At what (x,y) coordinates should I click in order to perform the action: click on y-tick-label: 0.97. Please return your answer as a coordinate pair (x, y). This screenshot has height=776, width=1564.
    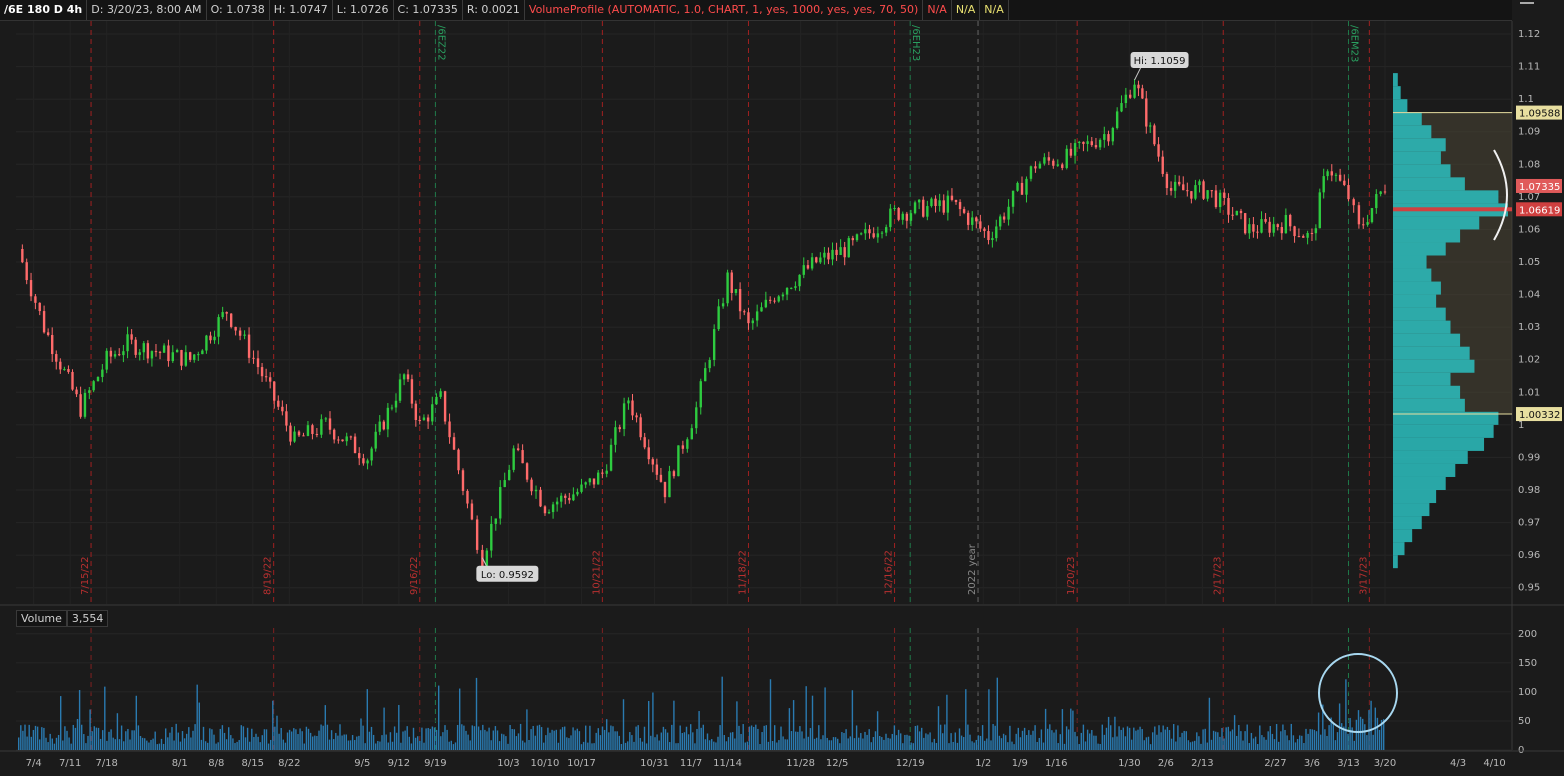
    Looking at the image, I should click on (1529, 523).